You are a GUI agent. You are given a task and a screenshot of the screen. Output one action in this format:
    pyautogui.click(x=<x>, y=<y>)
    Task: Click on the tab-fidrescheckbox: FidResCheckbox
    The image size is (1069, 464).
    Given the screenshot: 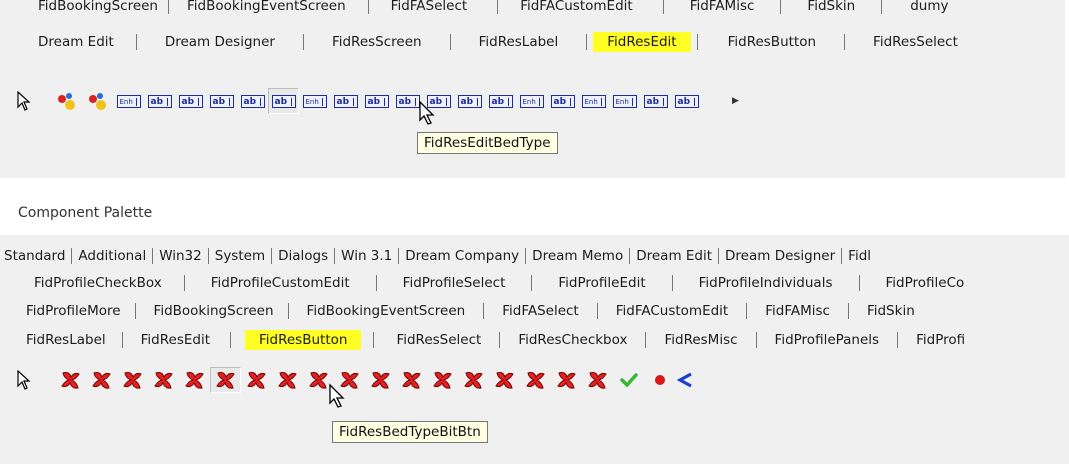 What is the action you would take?
    pyautogui.click(x=573, y=340)
    